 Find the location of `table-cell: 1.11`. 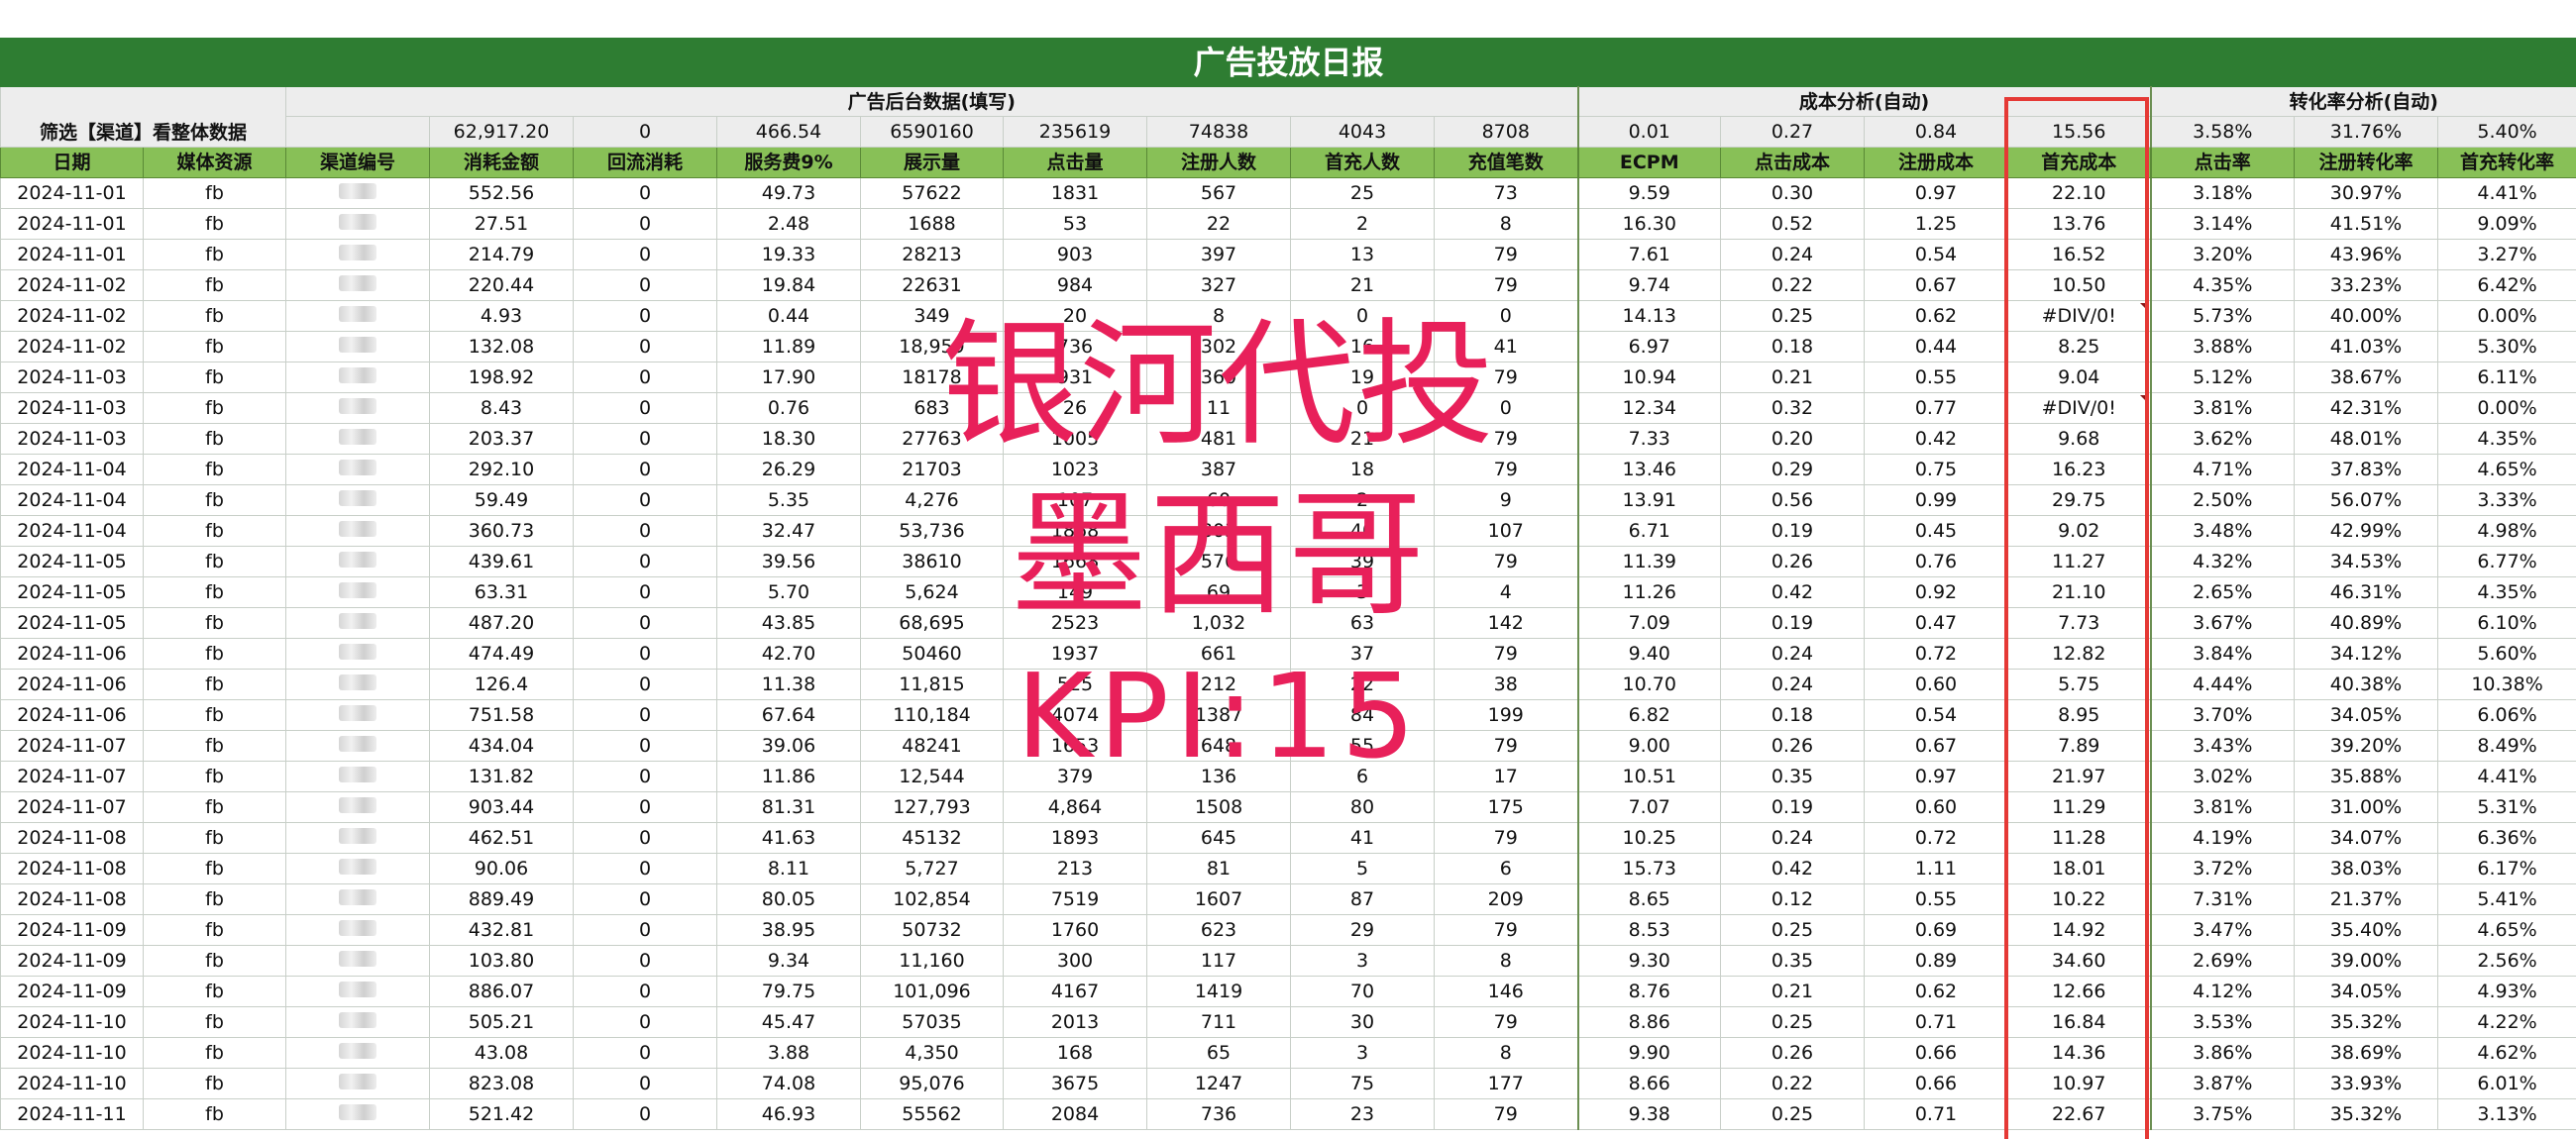

table-cell: 1.11 is located at coordinates (1936, 868).